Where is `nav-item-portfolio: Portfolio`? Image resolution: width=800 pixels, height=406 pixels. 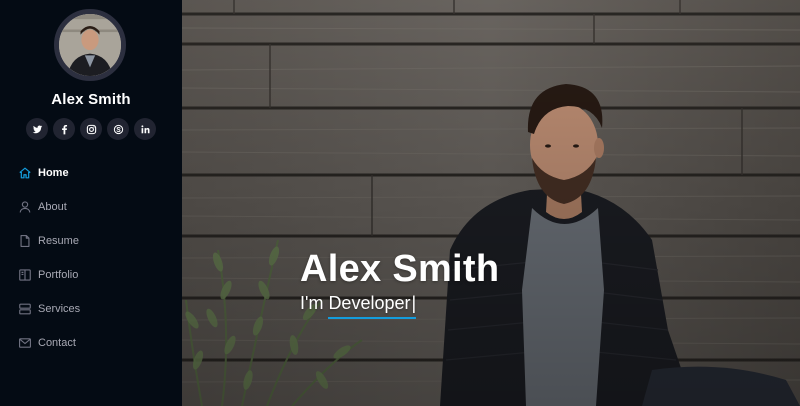 nav-item-portfolio: Portfolio is located at coordinates (91, 275).